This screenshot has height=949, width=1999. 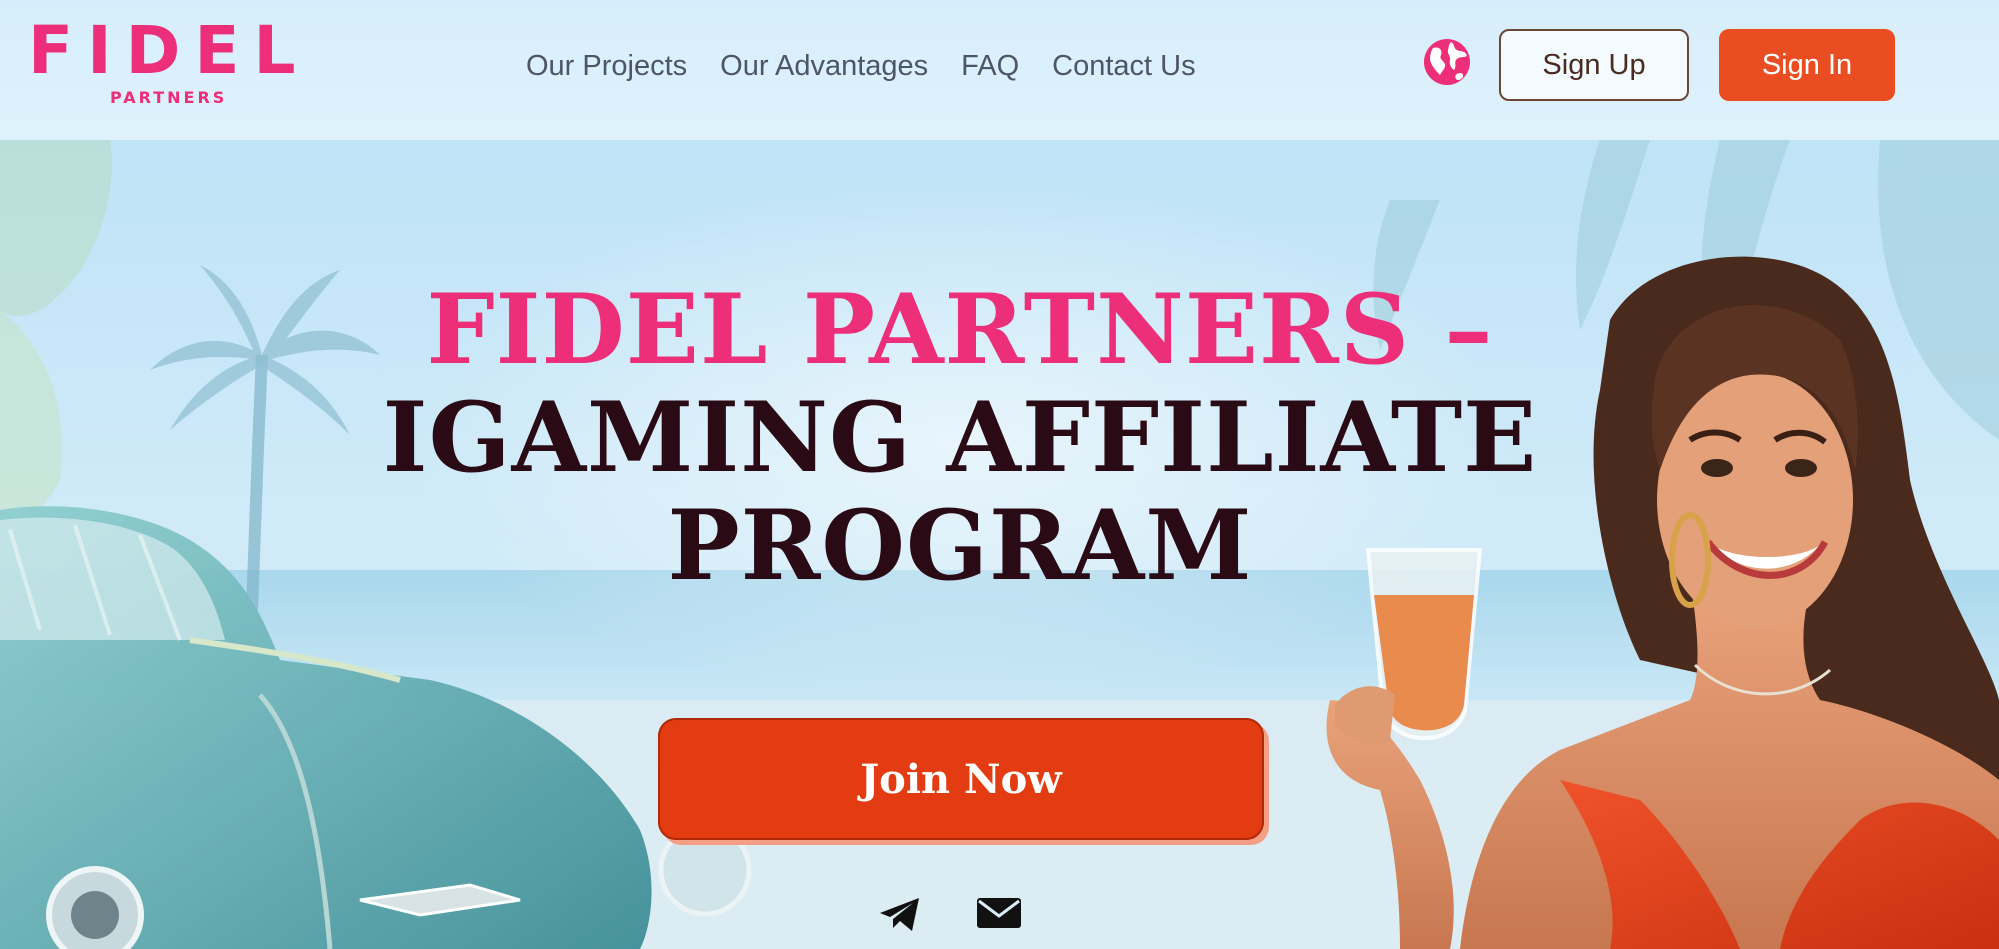 I want to click on globe-icon, so click(x=1447, y=62).